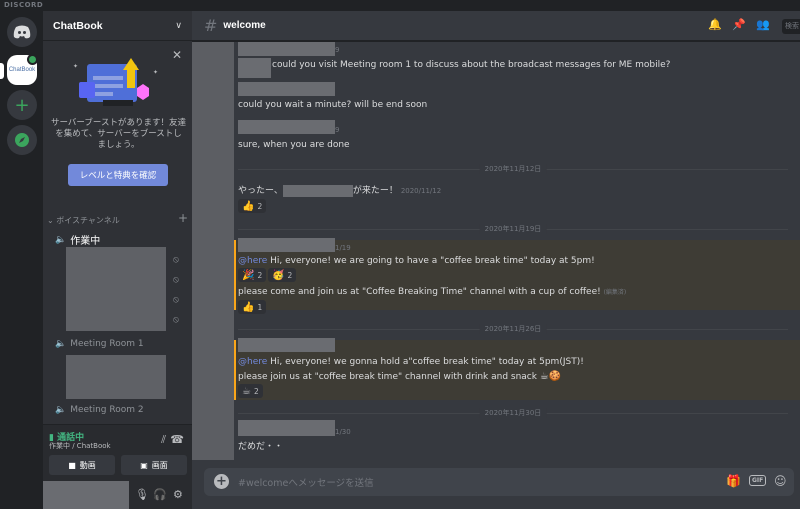 The image size is (800, 509). I want to click on explore-servers-button, so click(22, 140).